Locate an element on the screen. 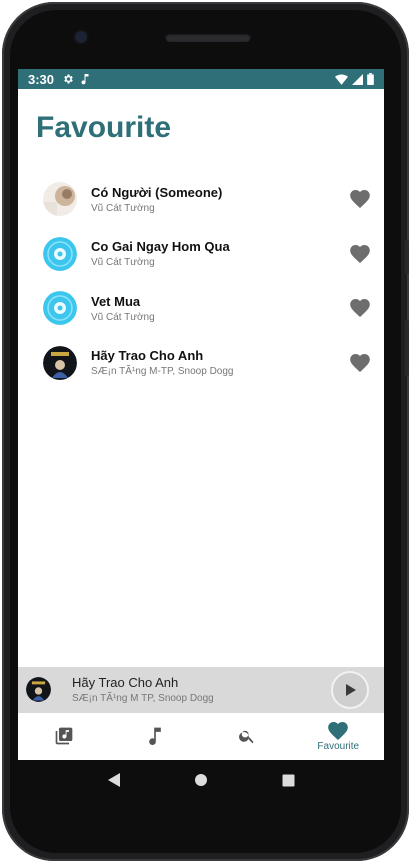 The height and width of the screenshot is (863, 411). power-button is located at coordinates (407, 257).